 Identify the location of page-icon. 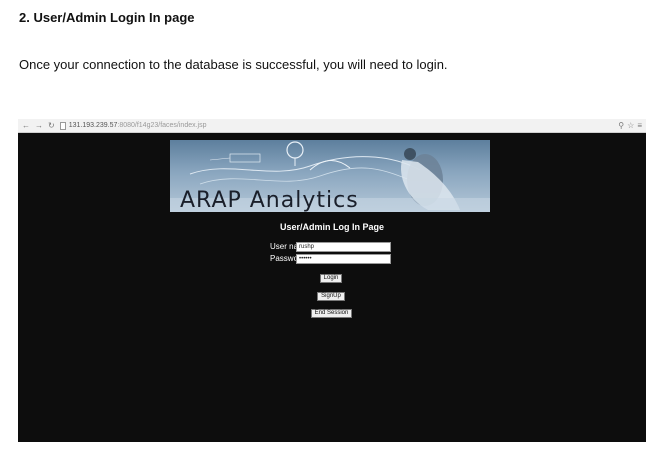
(62, 125).